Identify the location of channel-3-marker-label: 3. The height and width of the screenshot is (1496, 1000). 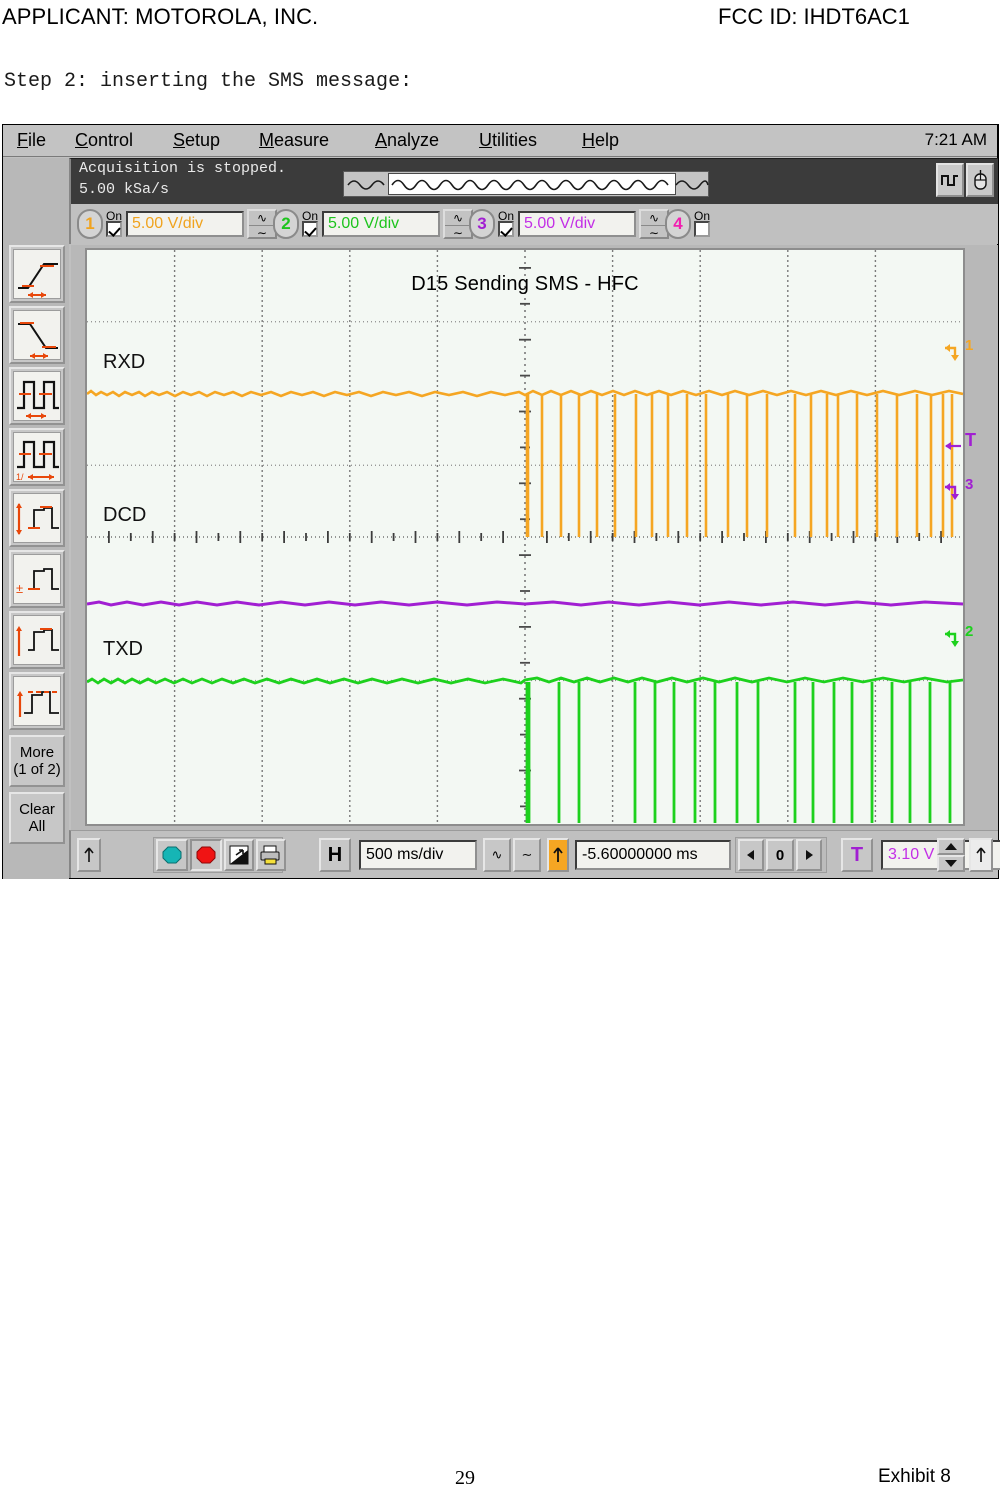
(969, 484).